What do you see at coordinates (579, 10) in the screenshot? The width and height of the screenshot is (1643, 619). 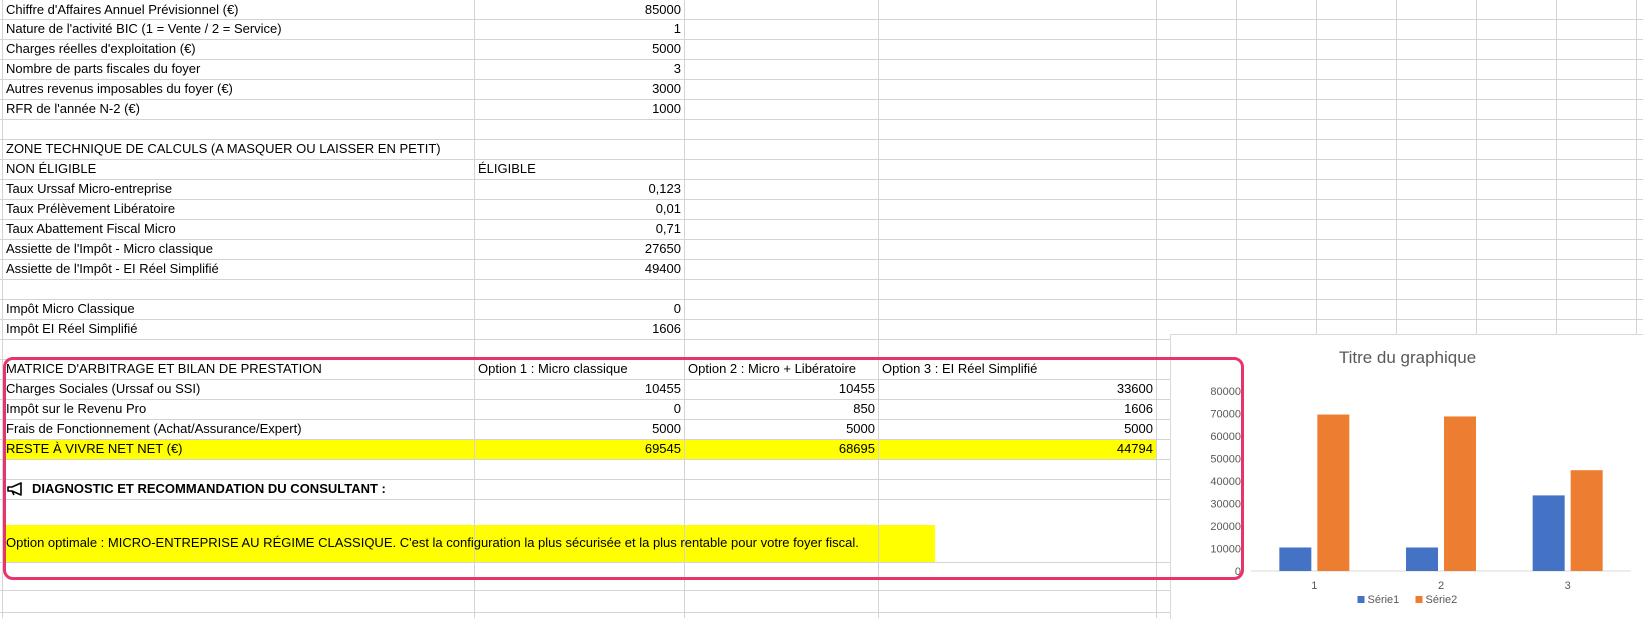 I see `cell-value: 85000` at bounding box center [579, 10].